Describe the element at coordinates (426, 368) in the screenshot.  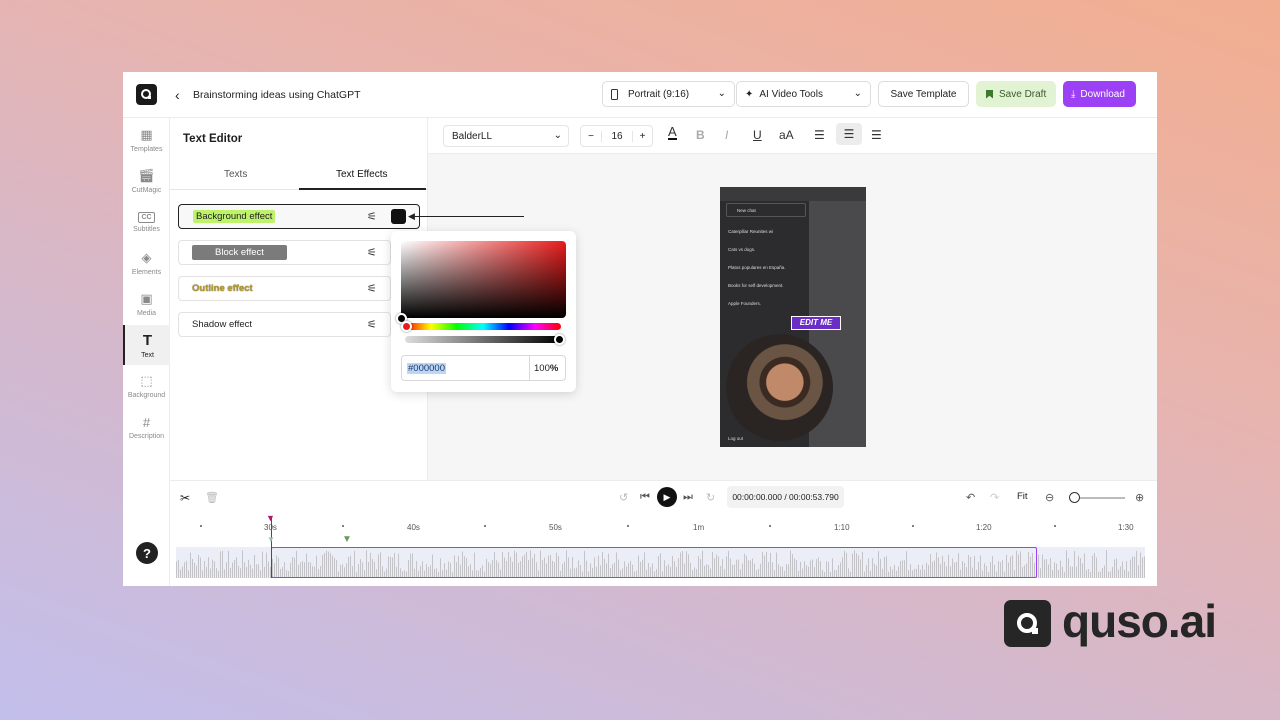
I see `hex-value: #000000` at that location.